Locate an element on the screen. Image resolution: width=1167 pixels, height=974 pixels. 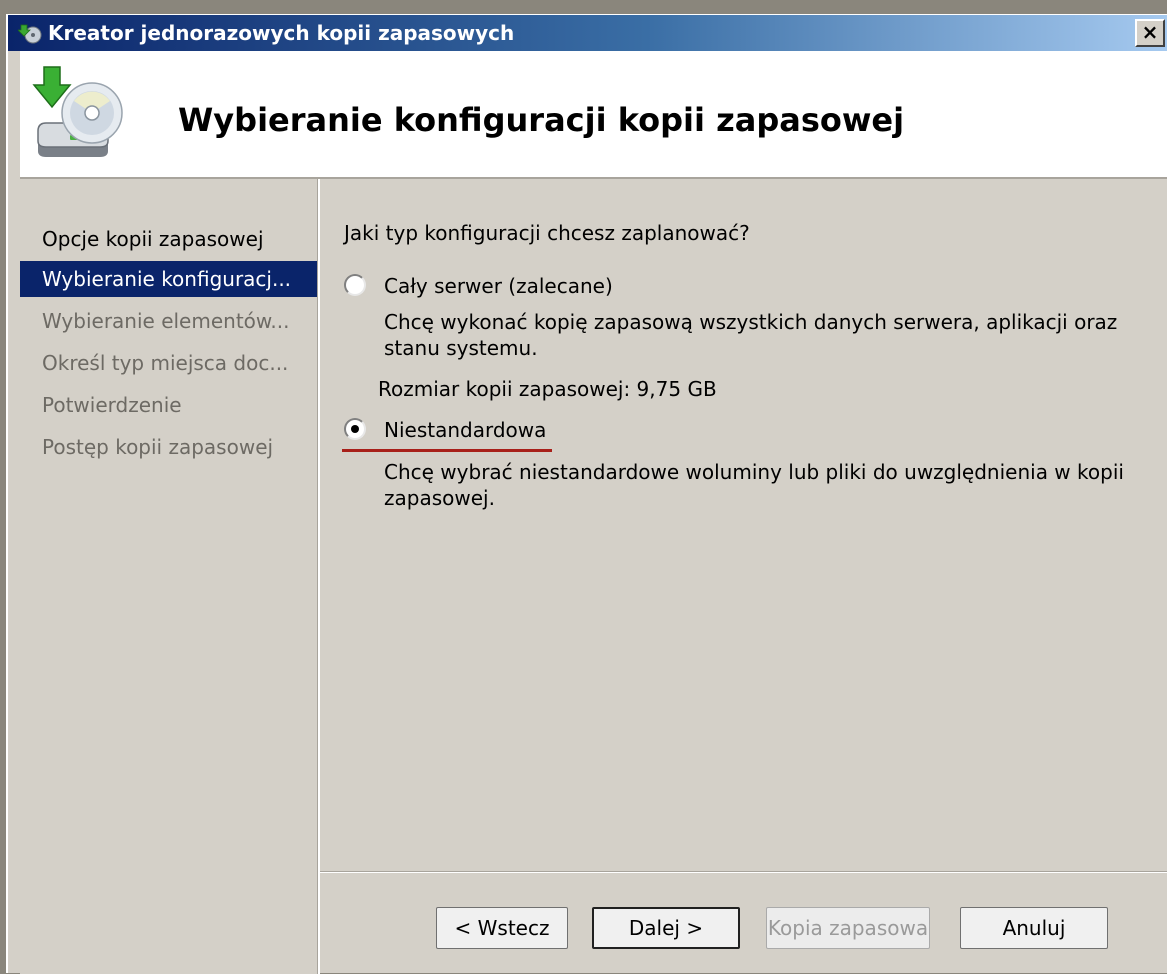
back-button: < Wstecz is located at coordinates (502, 928).